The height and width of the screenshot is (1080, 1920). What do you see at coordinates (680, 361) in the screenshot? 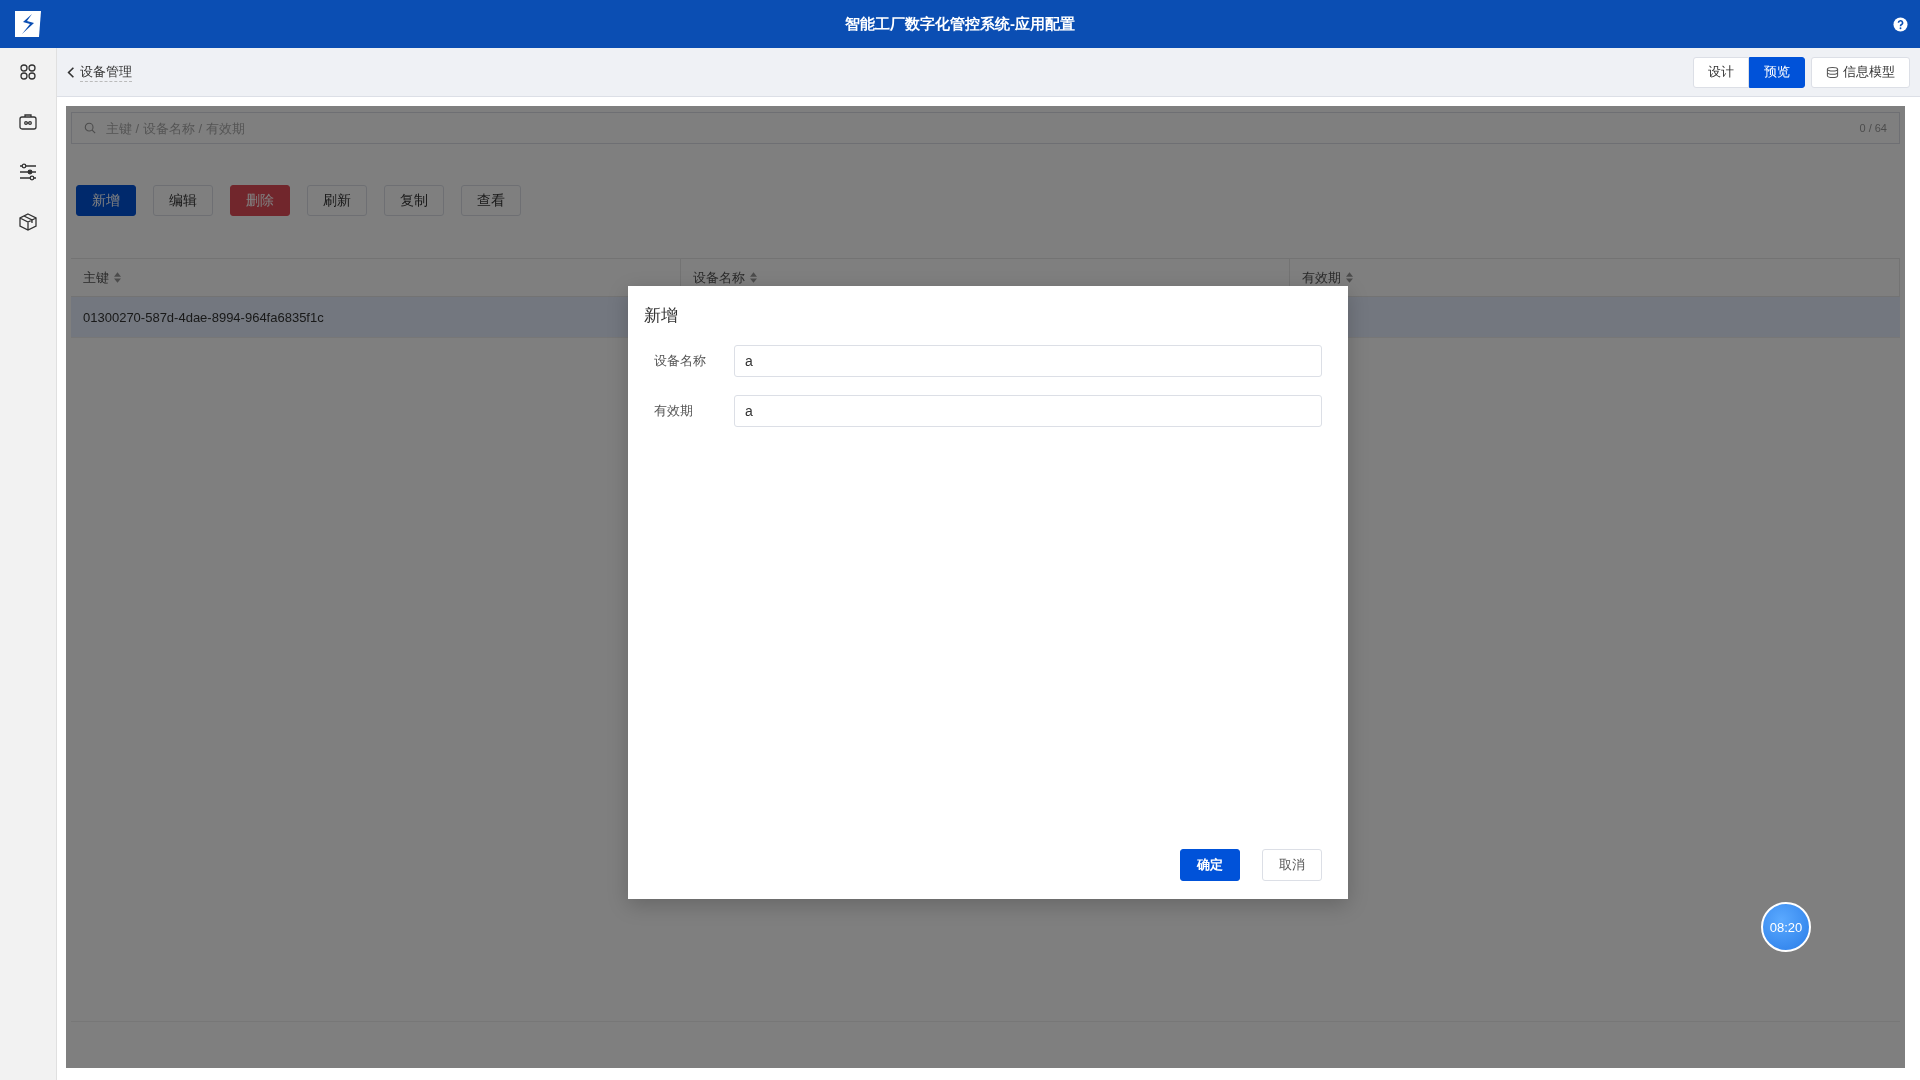
I see `field-label: 设备名称` at bounding box center [680, 361].